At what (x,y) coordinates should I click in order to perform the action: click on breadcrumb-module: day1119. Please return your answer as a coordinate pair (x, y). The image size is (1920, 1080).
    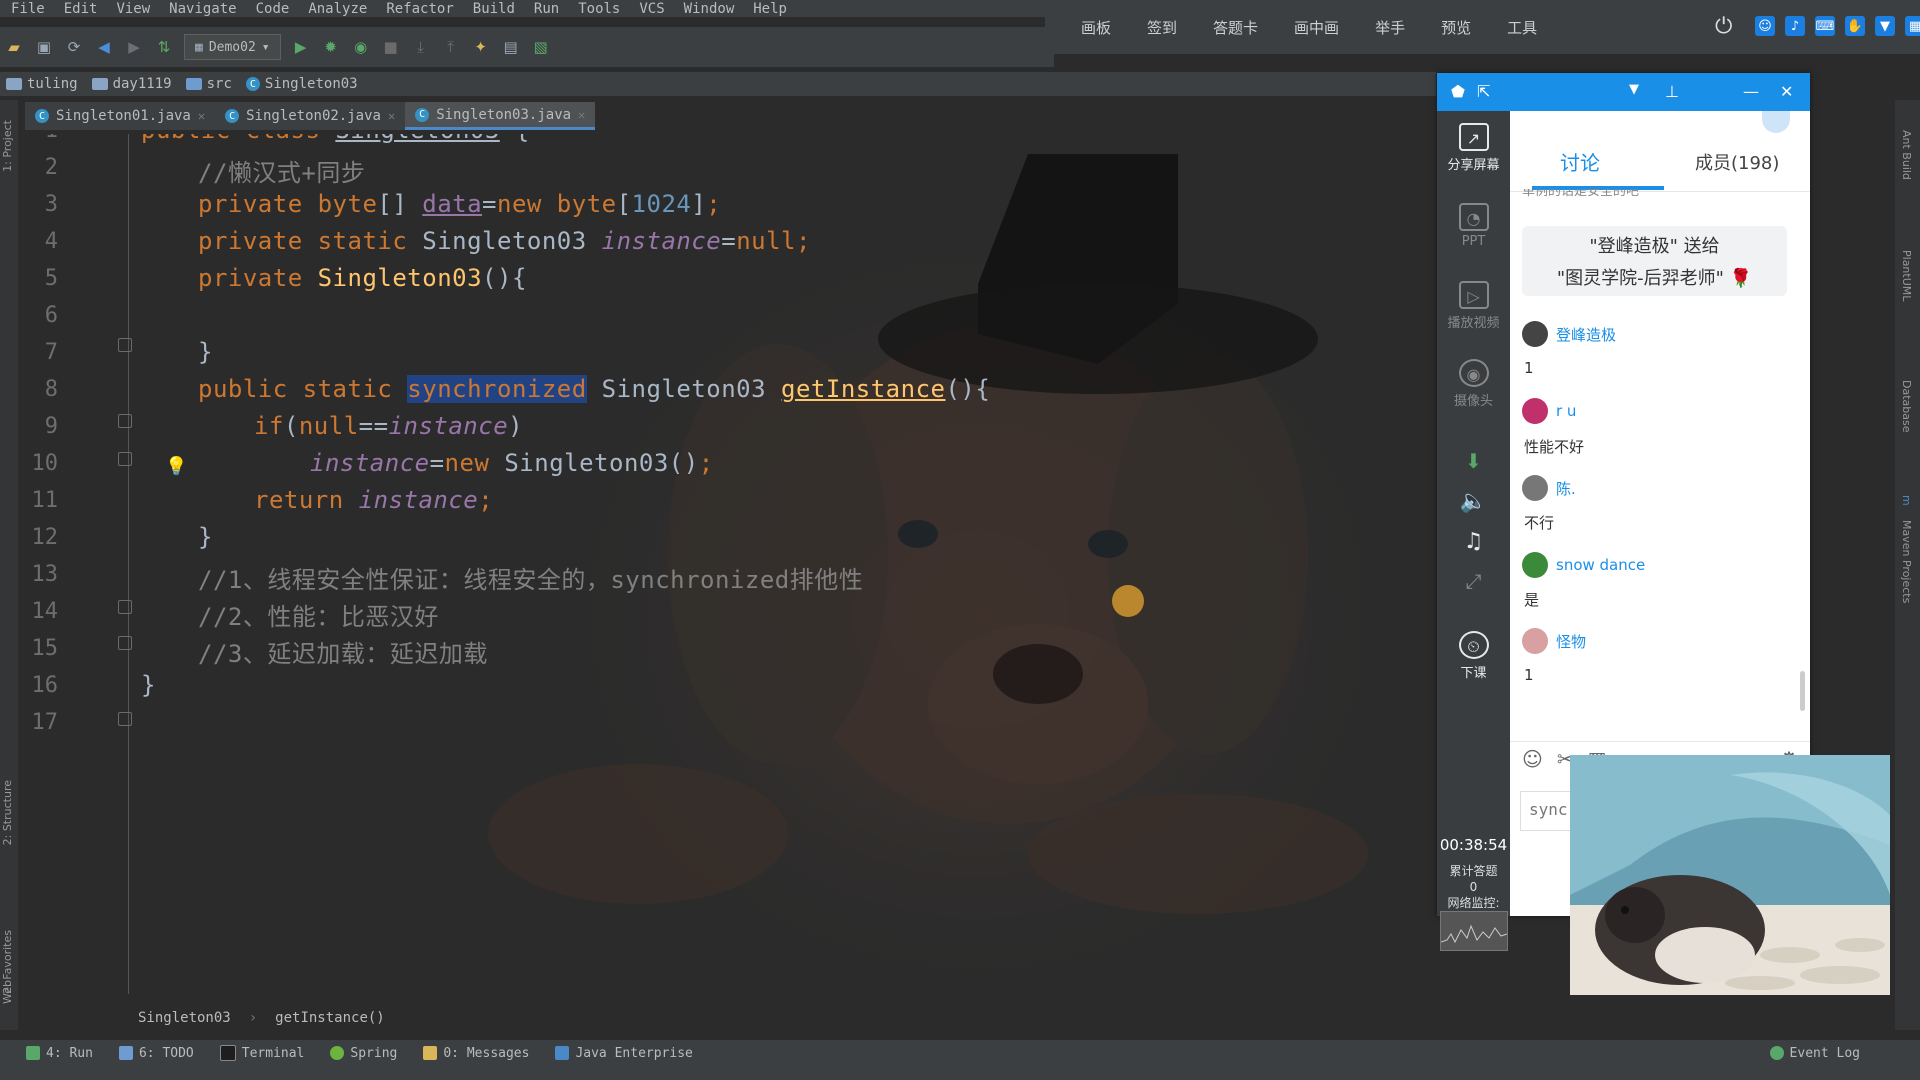
    Looking at the image, I should click on (134, 84).